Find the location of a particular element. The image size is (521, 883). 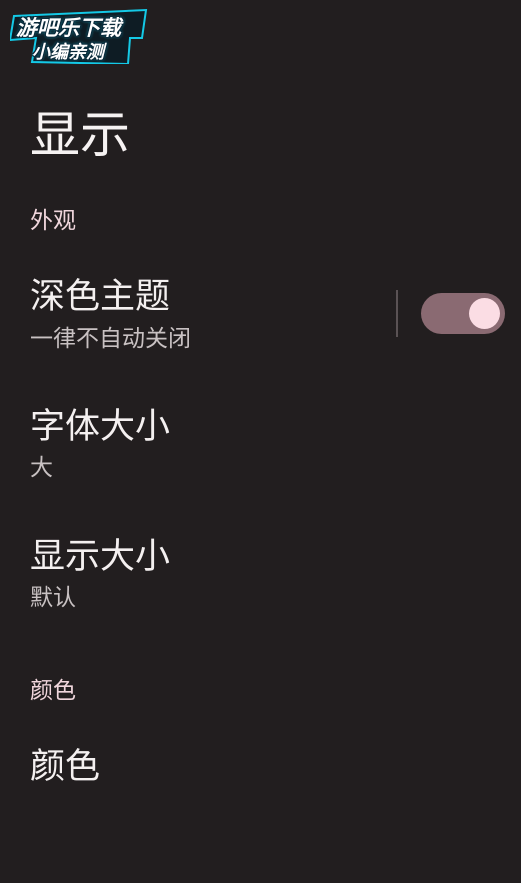

pref-dark-theme-title: 深色主题 is located at coordinates (100, 297).